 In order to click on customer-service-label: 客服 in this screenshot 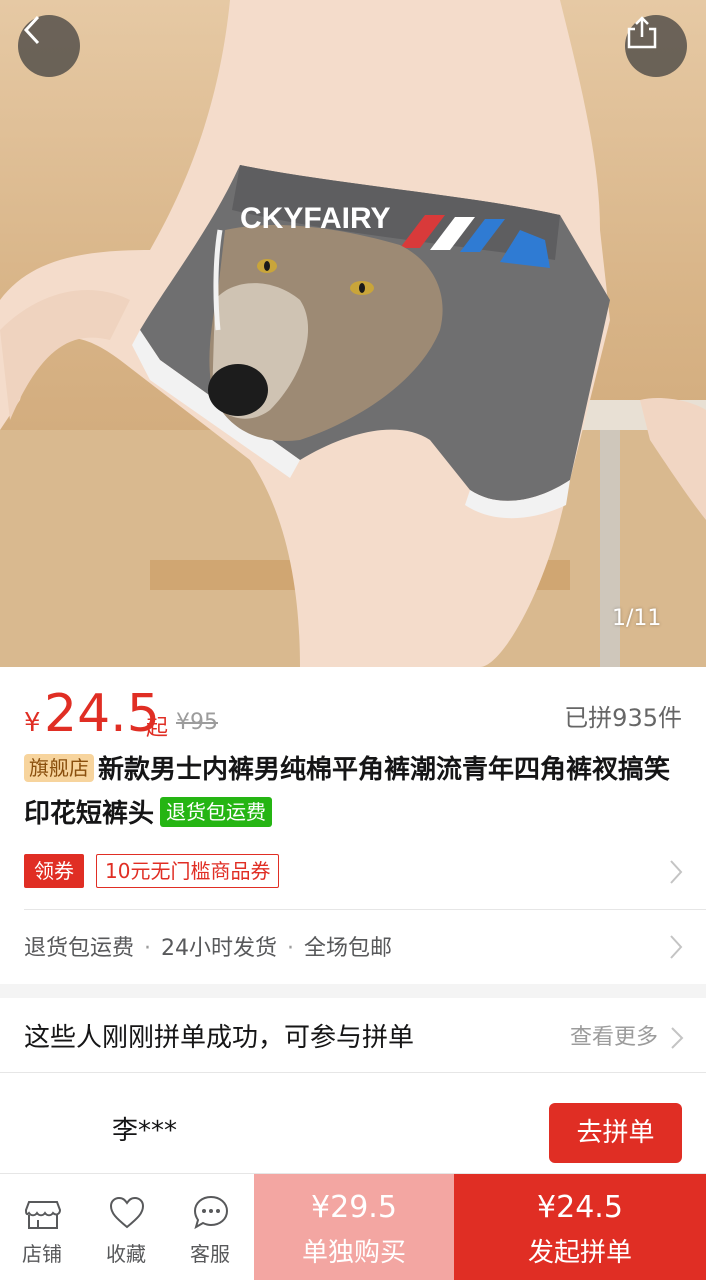, I will do `click(210, 1254)`.